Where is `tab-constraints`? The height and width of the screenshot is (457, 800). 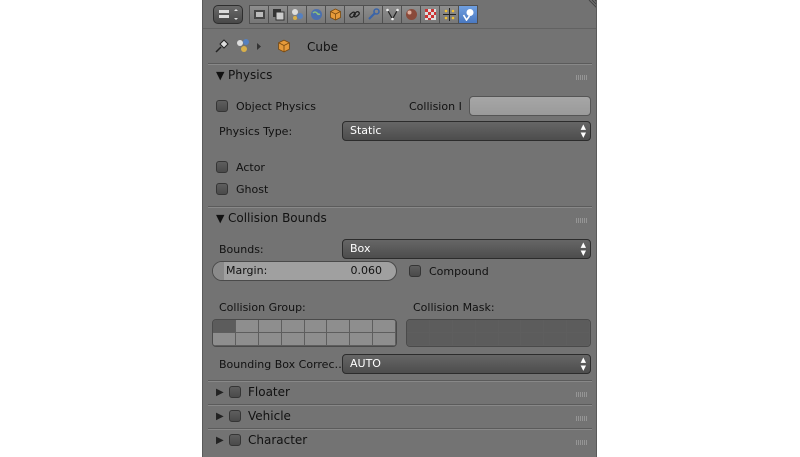
tab-constraints is located at coordinates (354, 14).